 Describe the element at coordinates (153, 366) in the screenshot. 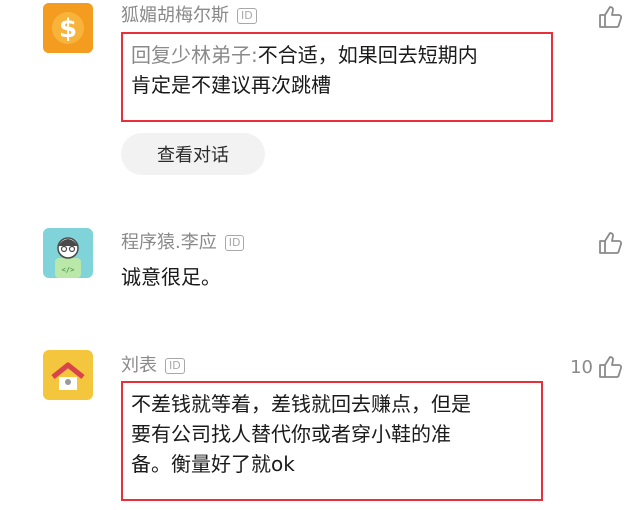

I see `username: 刘表 ID` at that location.